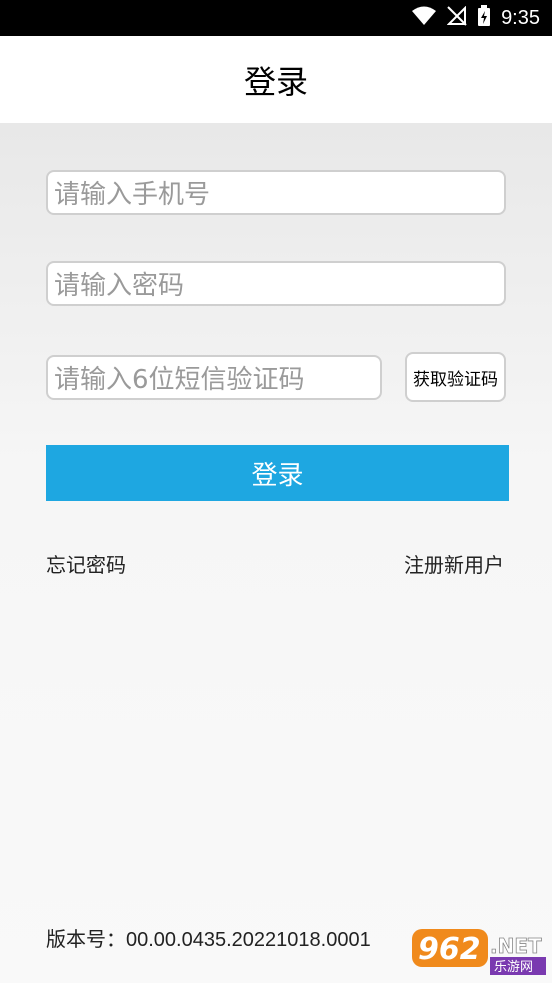 The image size is (552, 983). What do you see at coordinates (484, 18) in the screenshot?
I see `battery-charging-icon` at bounding box center [484, 18].